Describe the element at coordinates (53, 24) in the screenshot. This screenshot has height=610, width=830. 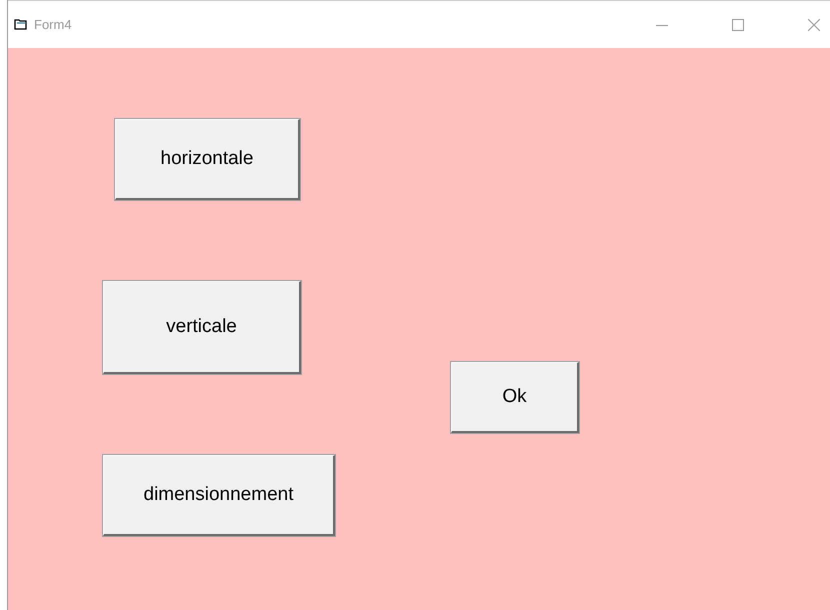
I see `window-title: Form4` at that location.